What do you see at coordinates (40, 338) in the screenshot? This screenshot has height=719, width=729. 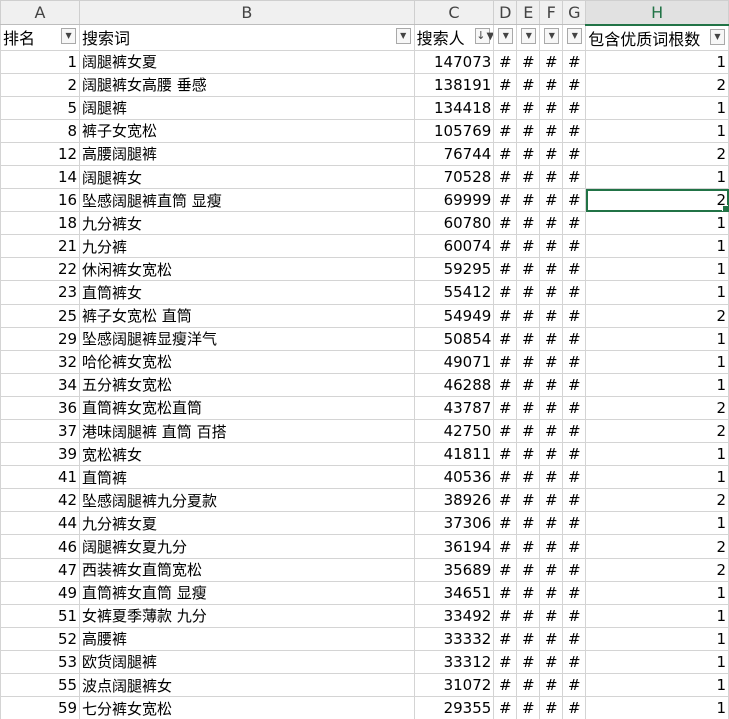 I see `cell-rank: 29` at bounding box center [40, 338].